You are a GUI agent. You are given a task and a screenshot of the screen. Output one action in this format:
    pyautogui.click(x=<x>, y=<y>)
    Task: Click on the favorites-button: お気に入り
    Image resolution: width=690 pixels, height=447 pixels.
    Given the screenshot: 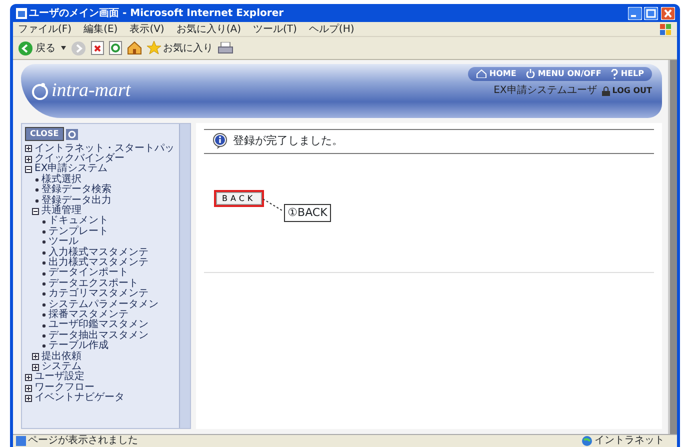 What is the action you would take?
    pyautogui.click(x=179, y=48)
    